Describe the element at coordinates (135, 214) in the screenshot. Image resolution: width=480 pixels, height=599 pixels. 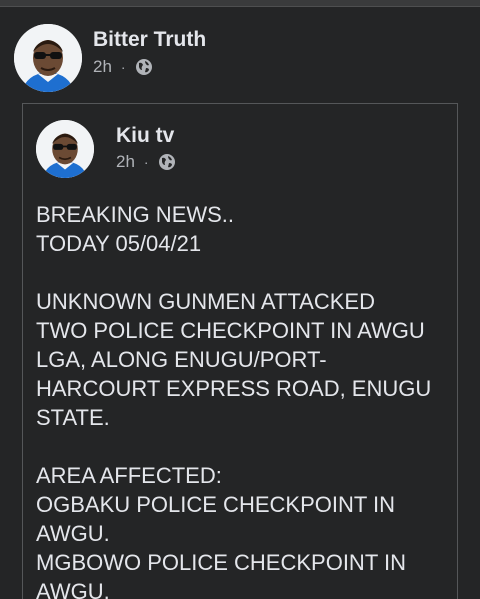
I see `post-line: BREAKING NEWS..` at that location.